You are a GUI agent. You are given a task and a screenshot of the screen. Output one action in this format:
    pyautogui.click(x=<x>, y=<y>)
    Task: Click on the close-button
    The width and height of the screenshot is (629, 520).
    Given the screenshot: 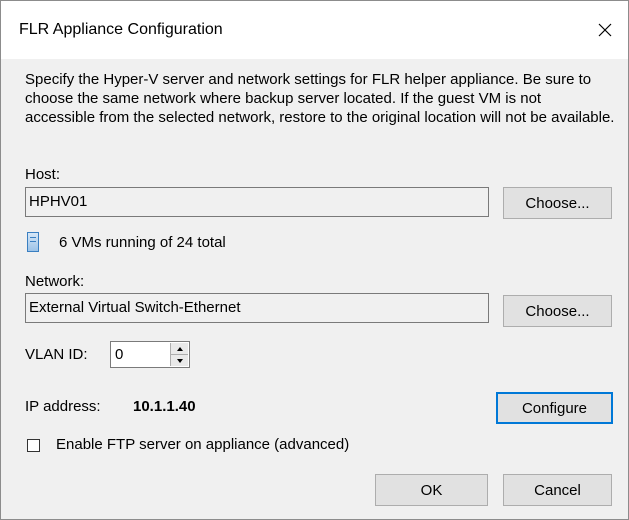 What is the action you would take?
    pyautogui.click(x=605, y=30)
    